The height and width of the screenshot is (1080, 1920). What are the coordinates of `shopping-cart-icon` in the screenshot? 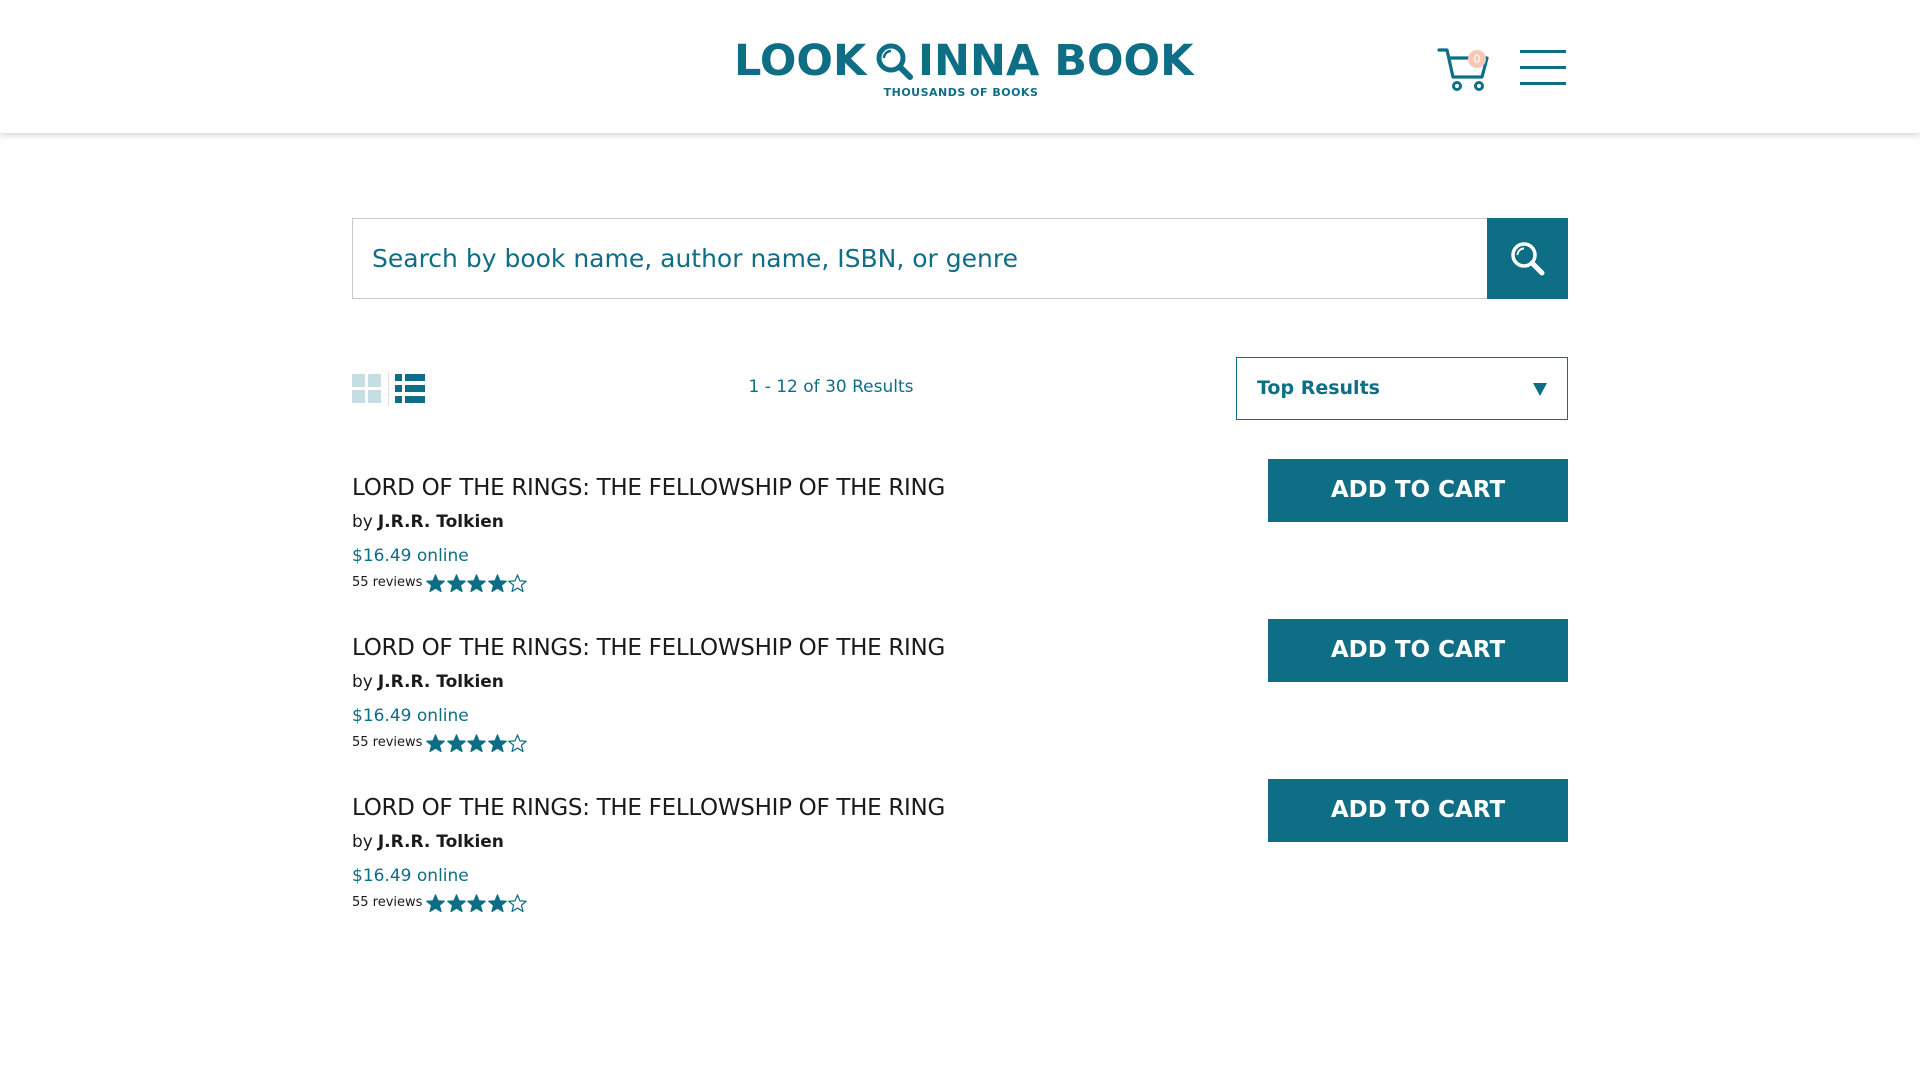 It's located at (1464, 68).